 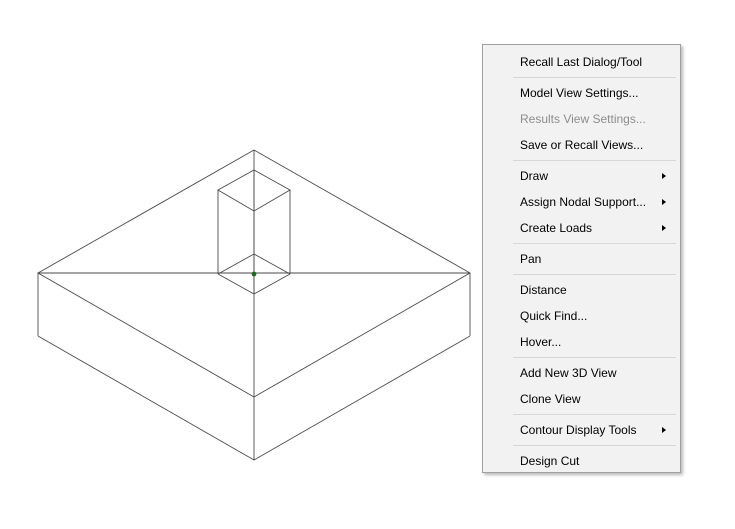 I want to click on menu-item-contour-display-tools: Contour Display Tools, so click(x=581, y=430).